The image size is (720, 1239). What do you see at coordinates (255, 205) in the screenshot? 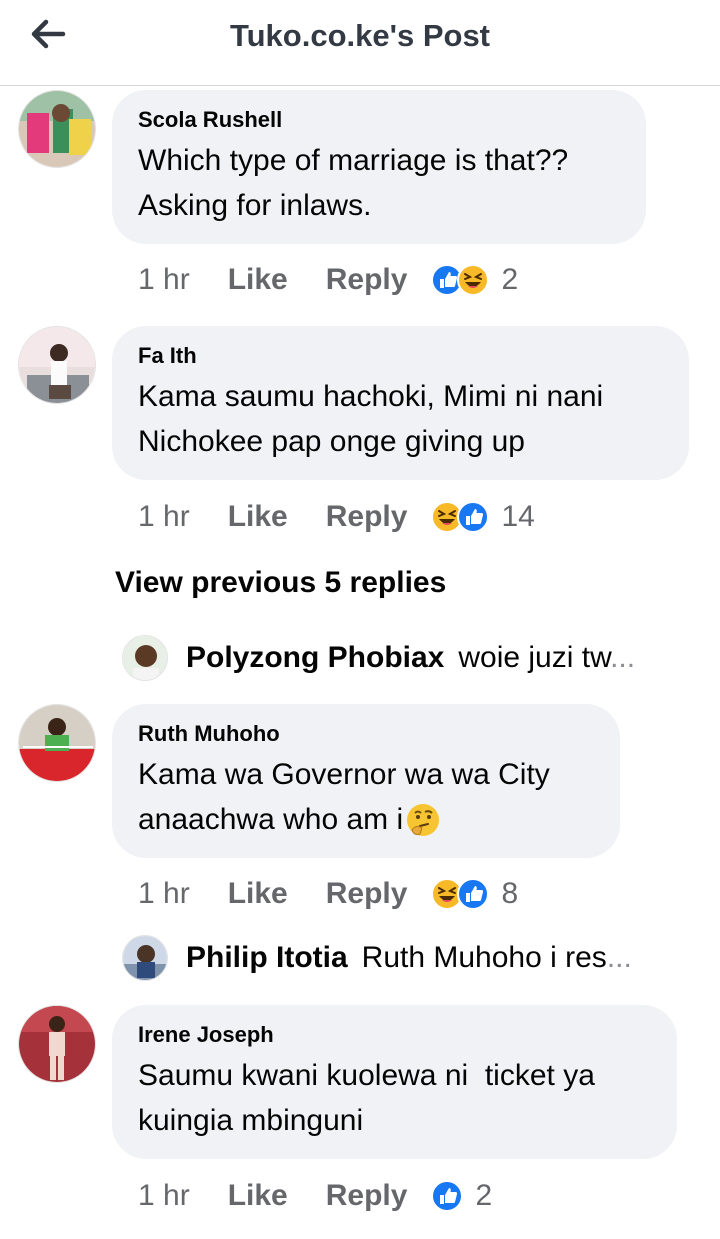
I see `comment-line: Asking for inlaws.` at bounding box center [255, 205].